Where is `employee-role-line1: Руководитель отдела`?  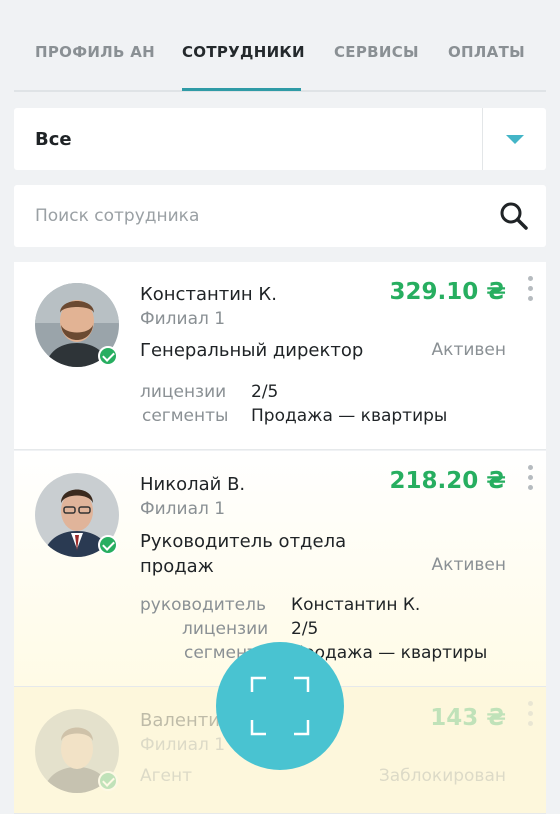 employee-role-line1: Руководитель отдела is located at coordinates (243, 541).